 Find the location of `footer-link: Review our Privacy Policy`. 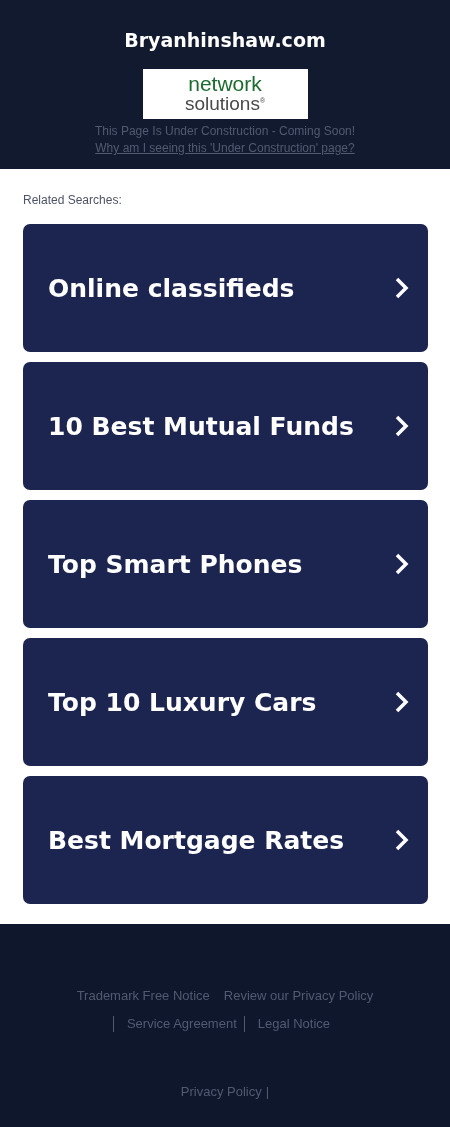

footer-link: Review our Privacy Policy is located at coordinates (298, 996).